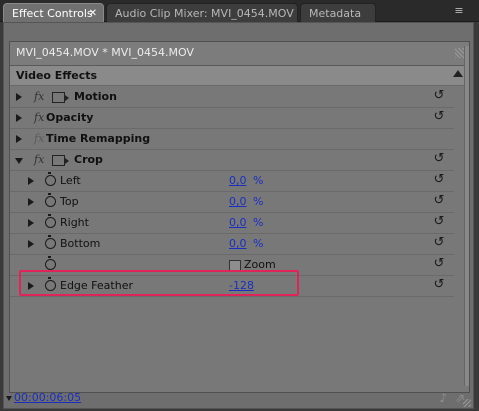 This screenshot has width=479, height=411. Describe the element at coordinates (98, 138) in the screenshot. I see `effect-name-time-remapping: Time Remapping` at that location.